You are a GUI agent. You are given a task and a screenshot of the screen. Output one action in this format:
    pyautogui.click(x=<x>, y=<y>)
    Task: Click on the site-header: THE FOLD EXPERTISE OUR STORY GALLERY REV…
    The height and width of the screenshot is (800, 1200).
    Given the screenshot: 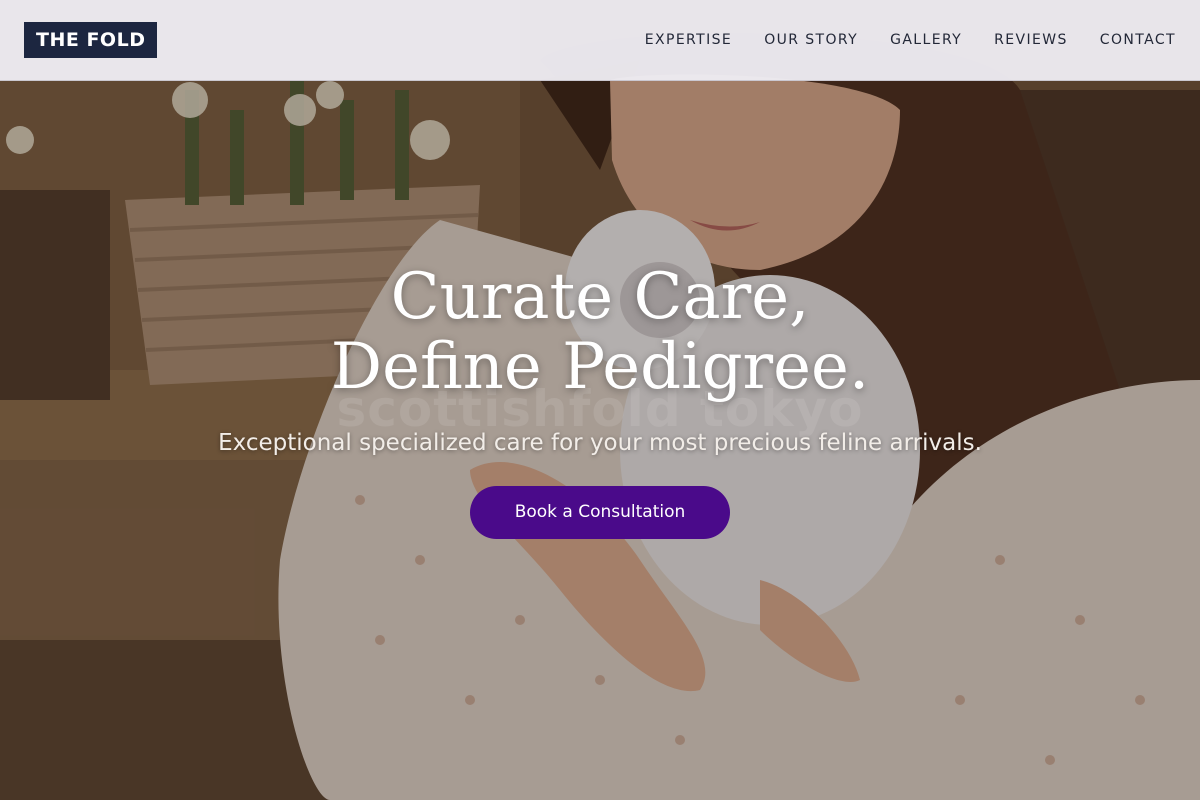 What is the action you would take?
    pyautogui.click(x=600, y=40)
    